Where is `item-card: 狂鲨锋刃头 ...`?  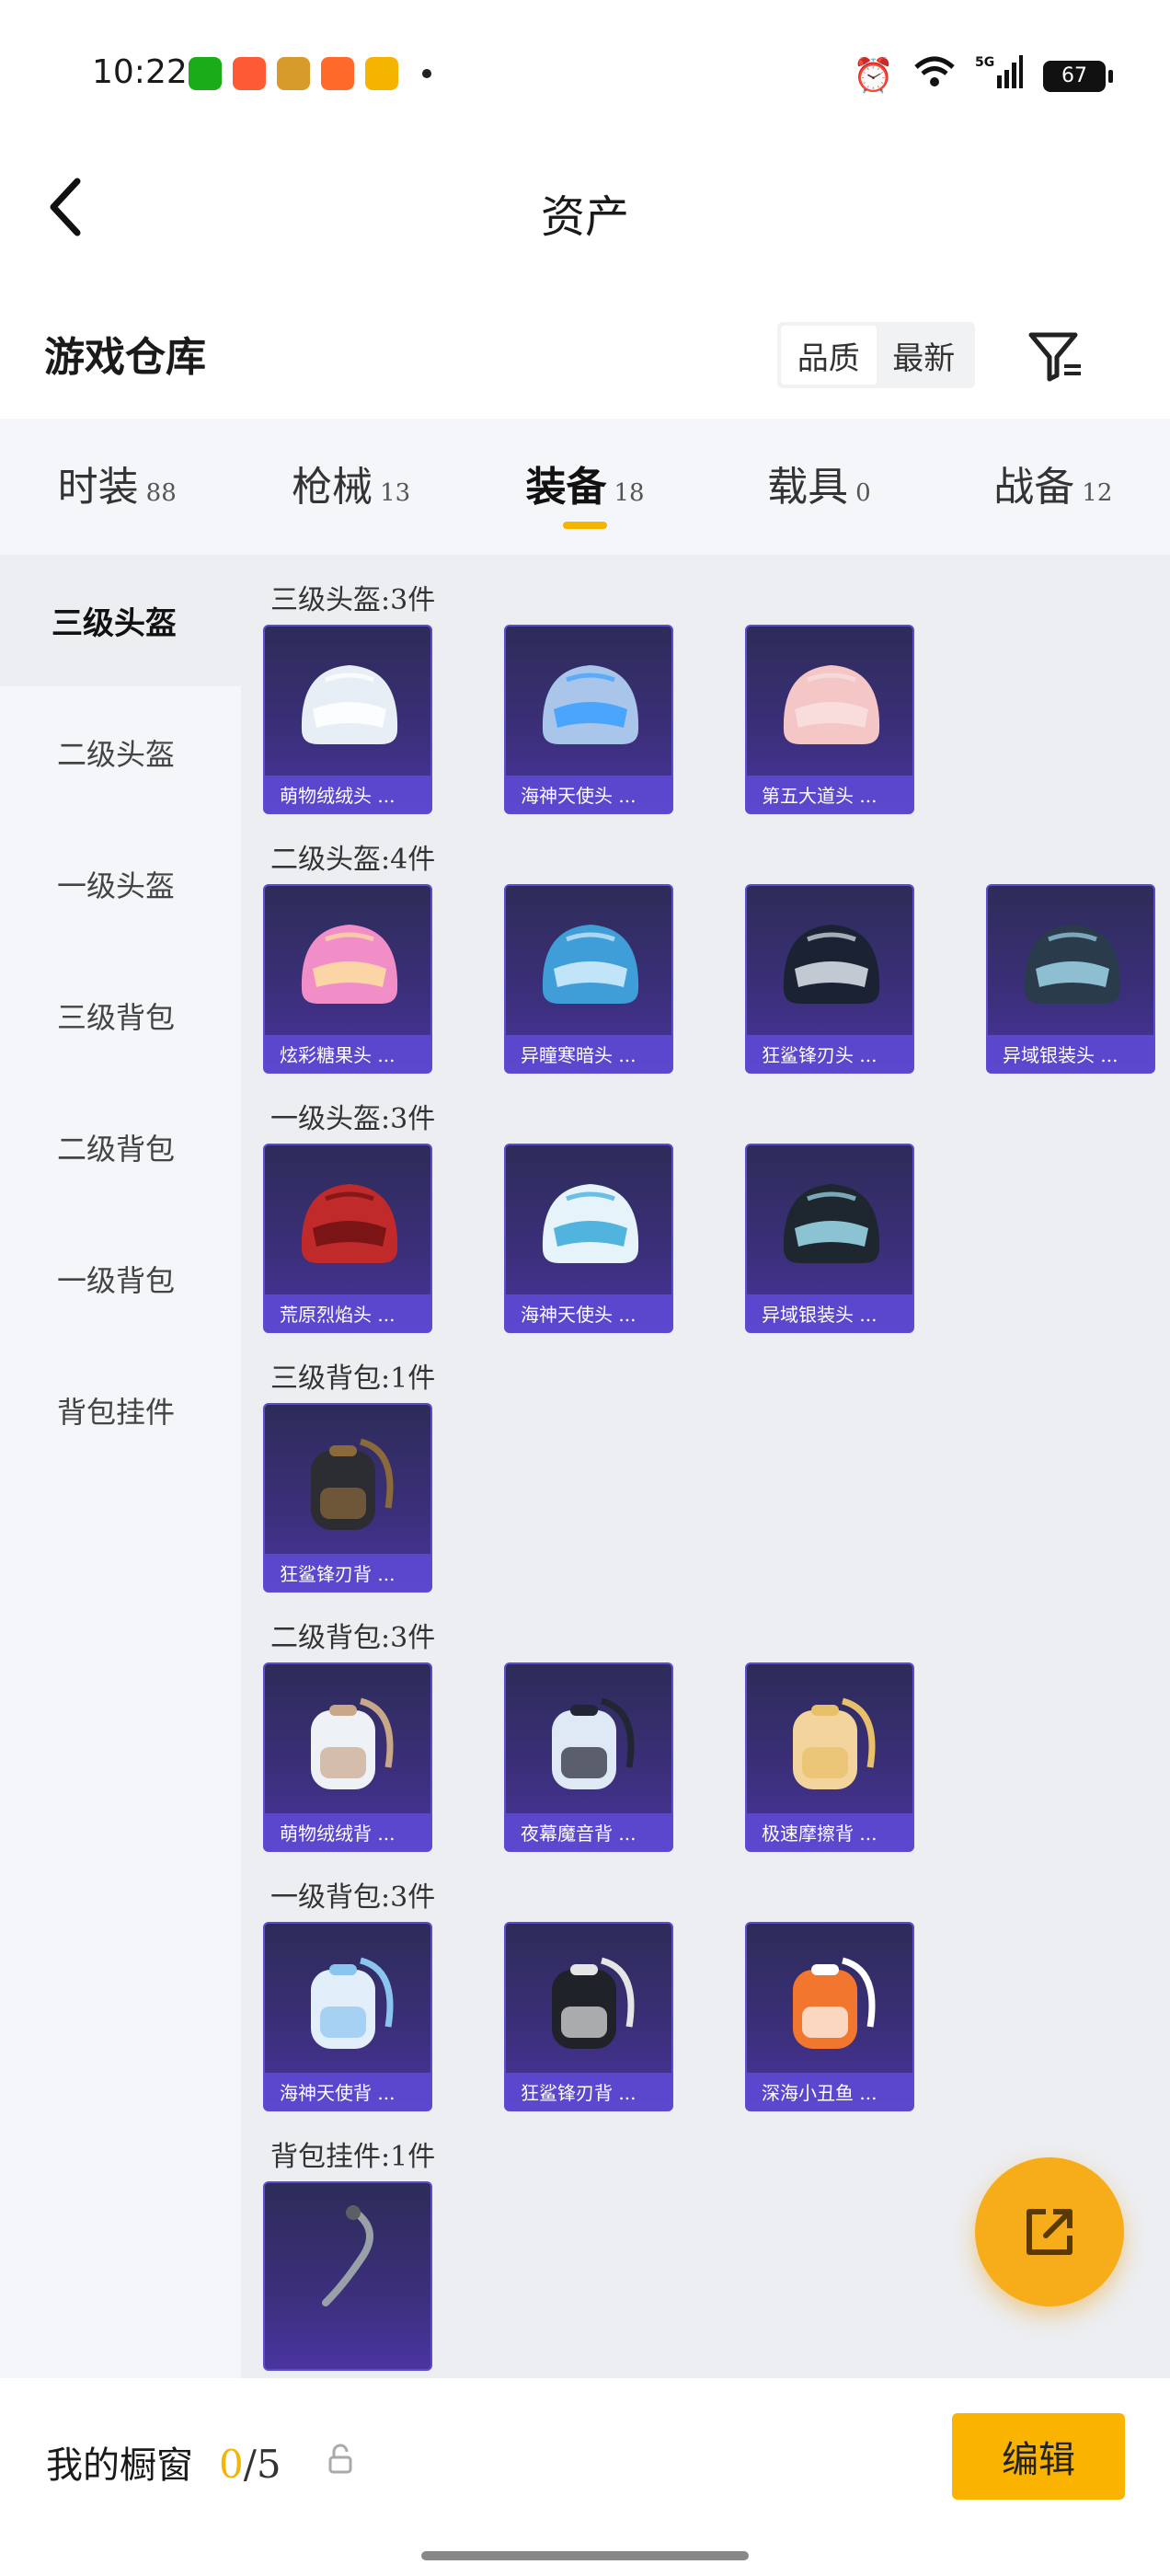
item-card: 狂鲨锋刃头 ... is located at coordinates (829, 979).